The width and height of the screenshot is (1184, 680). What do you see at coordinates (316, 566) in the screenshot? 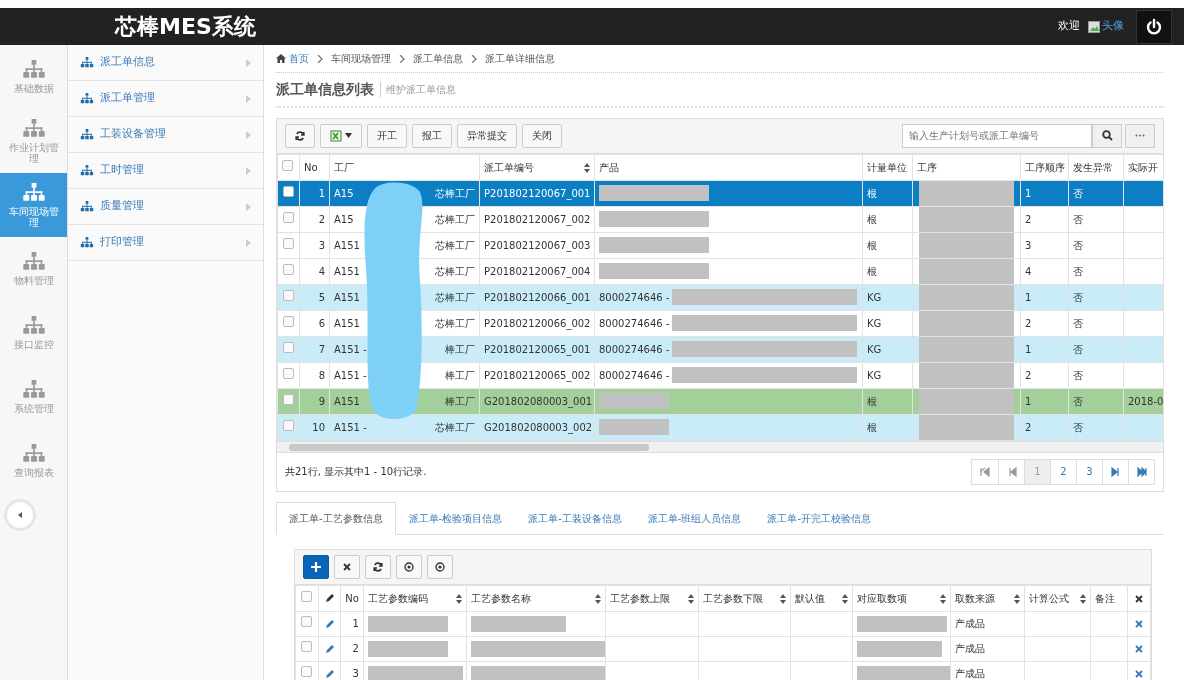
I see `add-button` at bounding box center [316, 566].